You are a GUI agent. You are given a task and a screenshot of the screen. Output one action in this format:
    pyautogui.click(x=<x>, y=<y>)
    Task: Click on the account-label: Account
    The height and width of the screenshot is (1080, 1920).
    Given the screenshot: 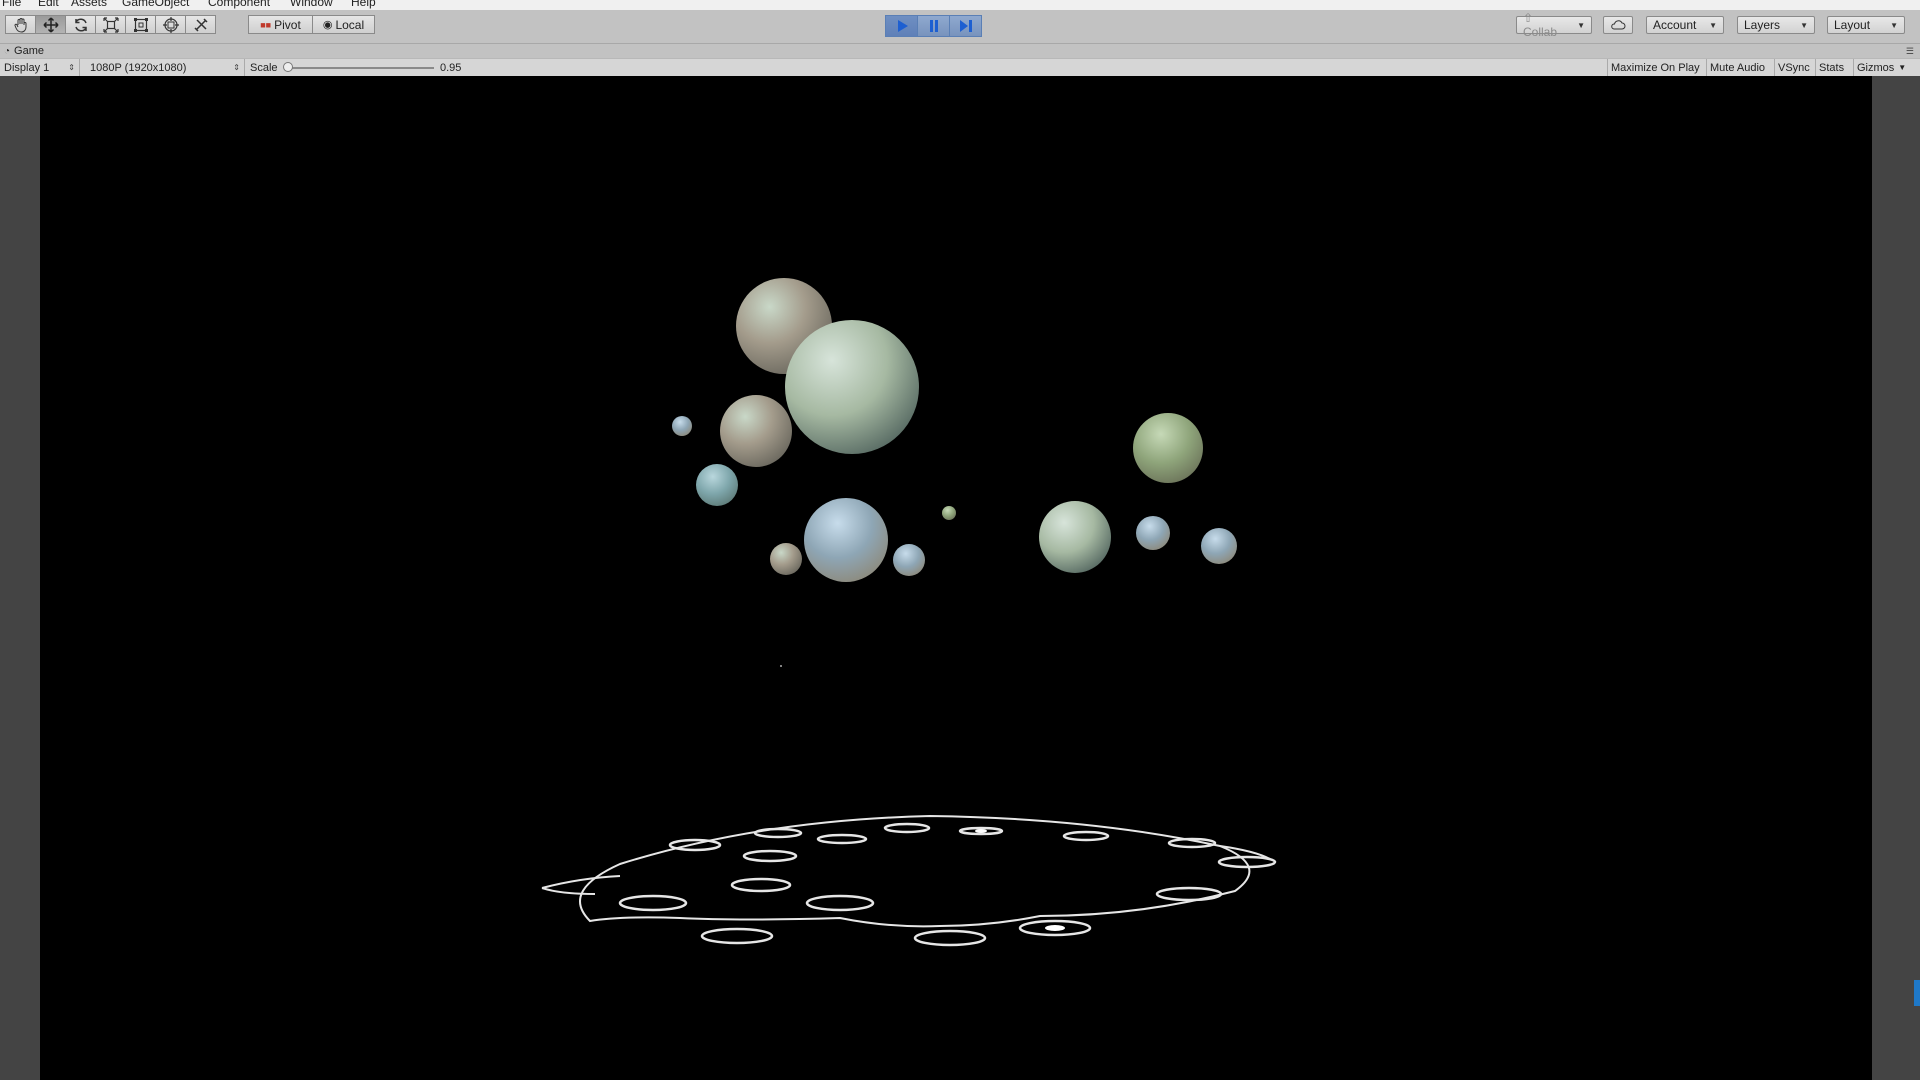 What is the action you would take?
    pyautogui.click(x=1675, y=25)
    